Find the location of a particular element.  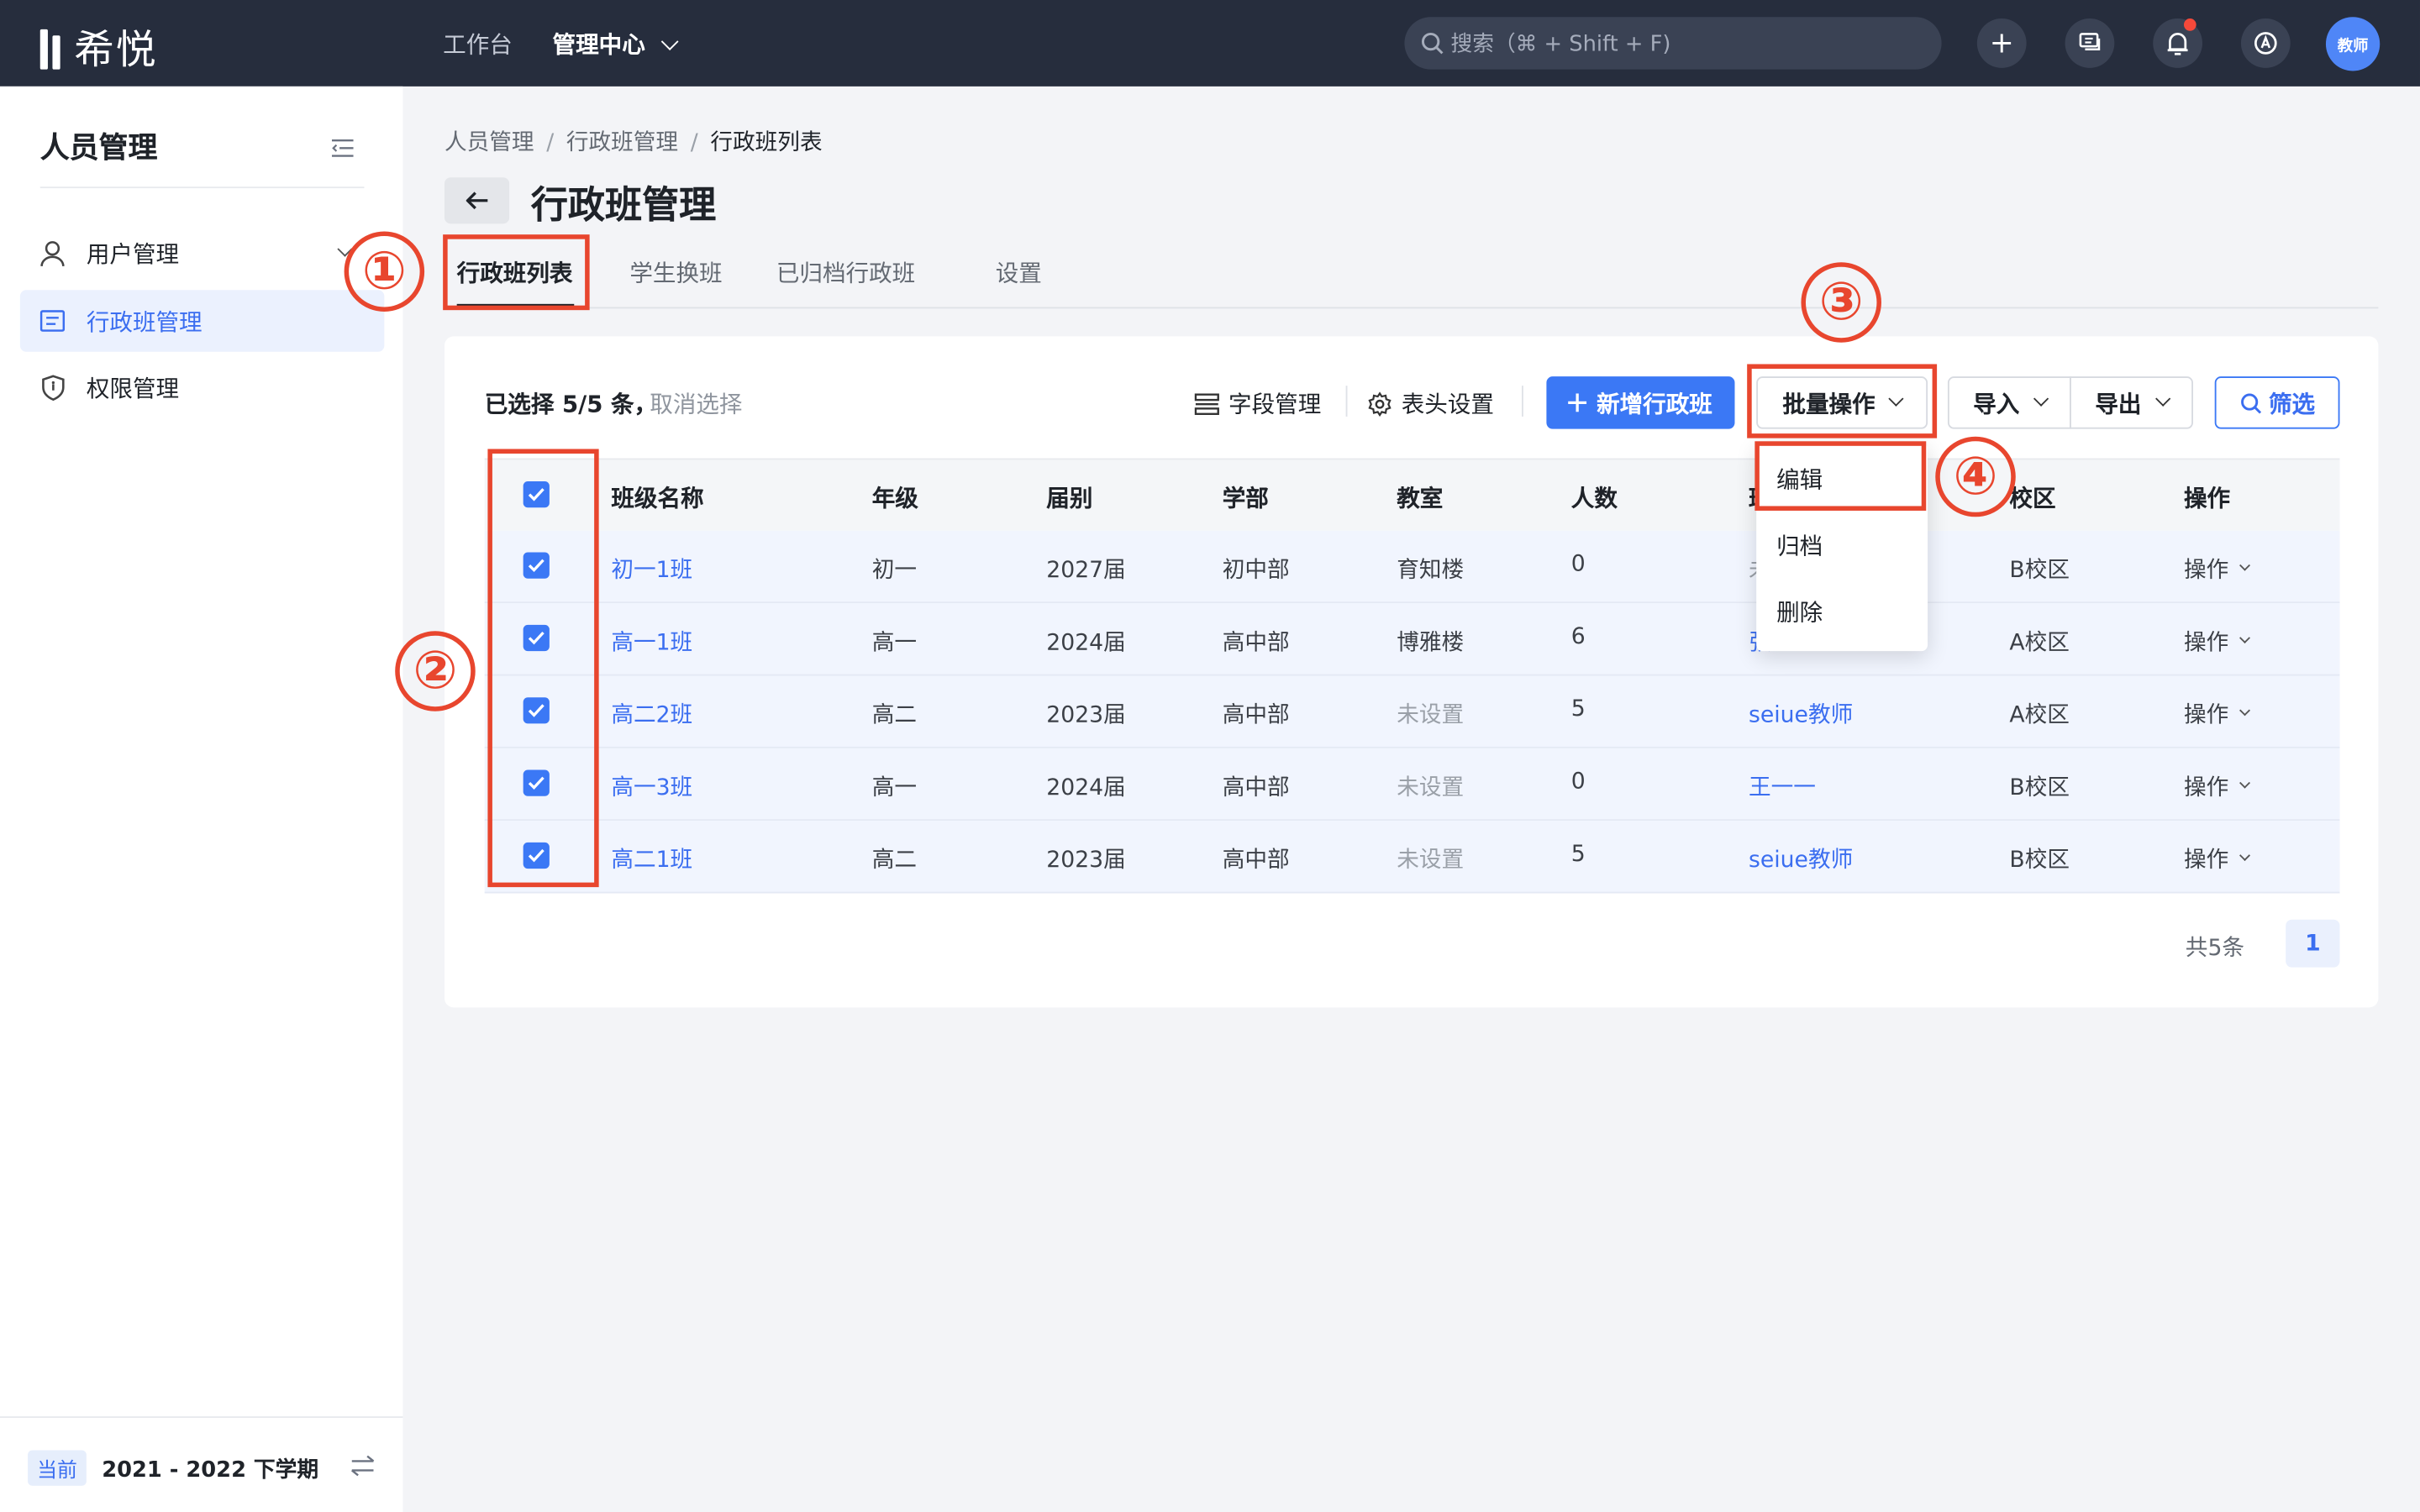

class-name-link: 高二2班 is located at coordinates (651, 713).